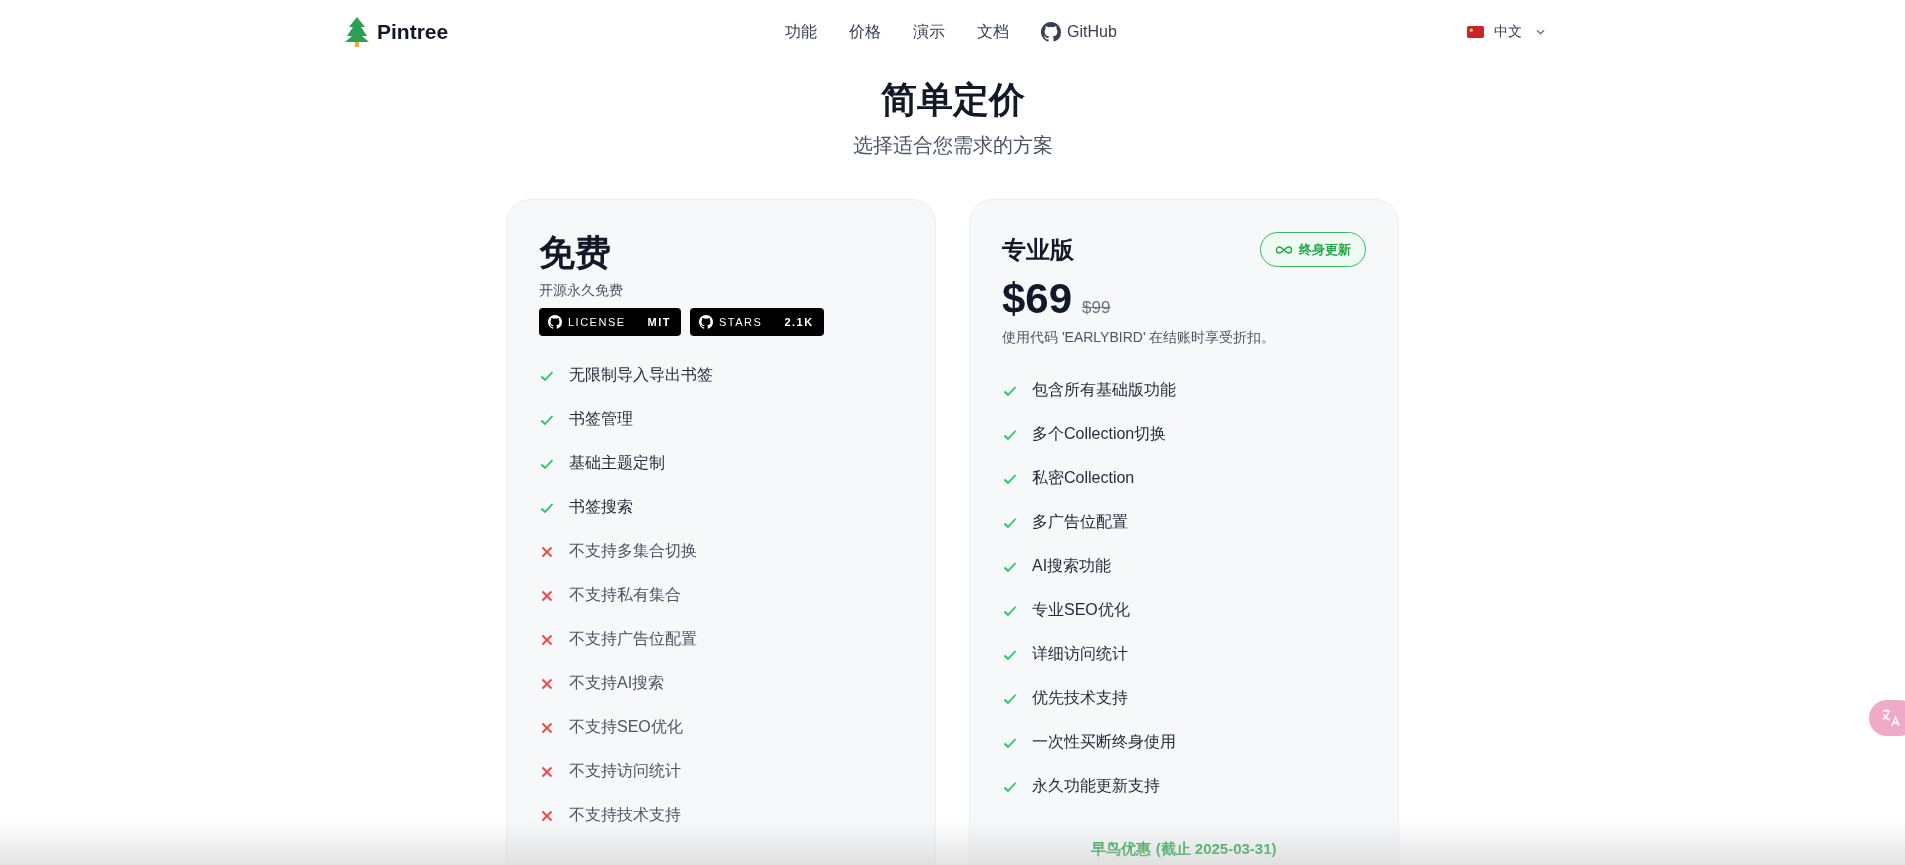 This screenshot has width=1905, height=865. I want to click on feature-text: 不支持SEO优化, so click(626, 727).